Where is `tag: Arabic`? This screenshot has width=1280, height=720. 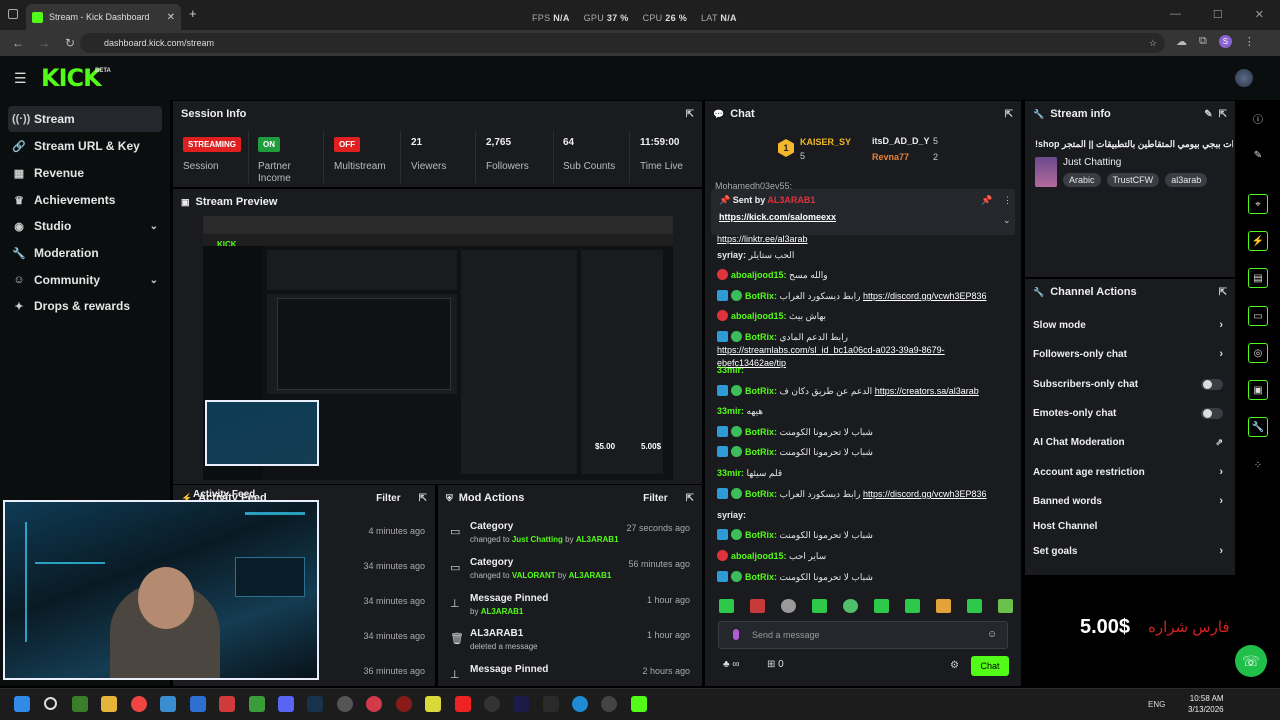
tag: Arabic is located at coordinates (1082, 180).